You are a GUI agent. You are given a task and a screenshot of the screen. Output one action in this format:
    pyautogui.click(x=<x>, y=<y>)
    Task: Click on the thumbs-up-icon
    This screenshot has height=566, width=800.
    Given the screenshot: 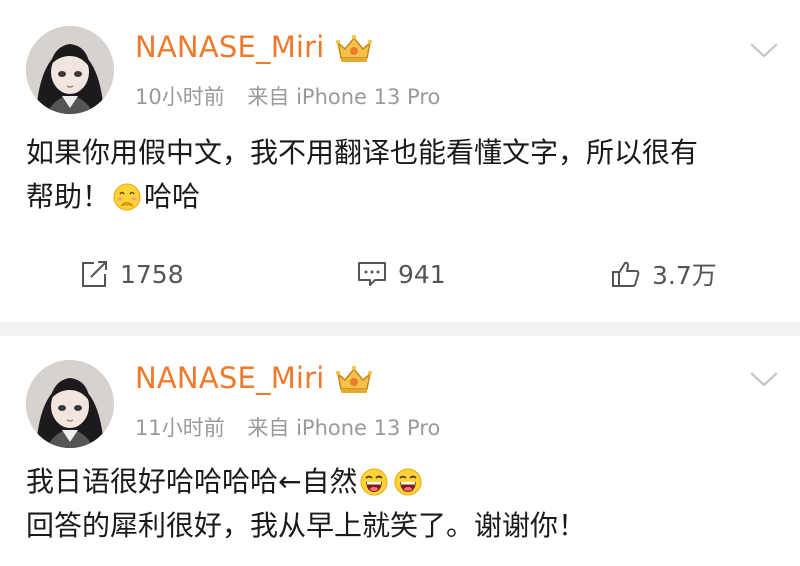 What is the action you would take?
    pyautogui.click(x=626, y=274)
    